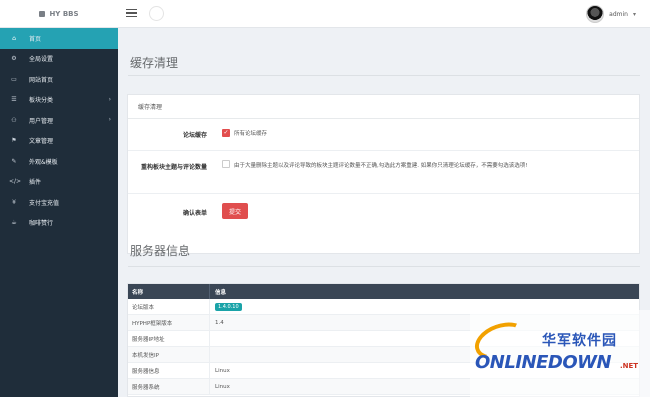 The width and height of the screenshot is (650, 397). What do you see at coordinates (131, 13) in the screenshot?
I see `menu-toggle-button` at bounding box center [131, 13].